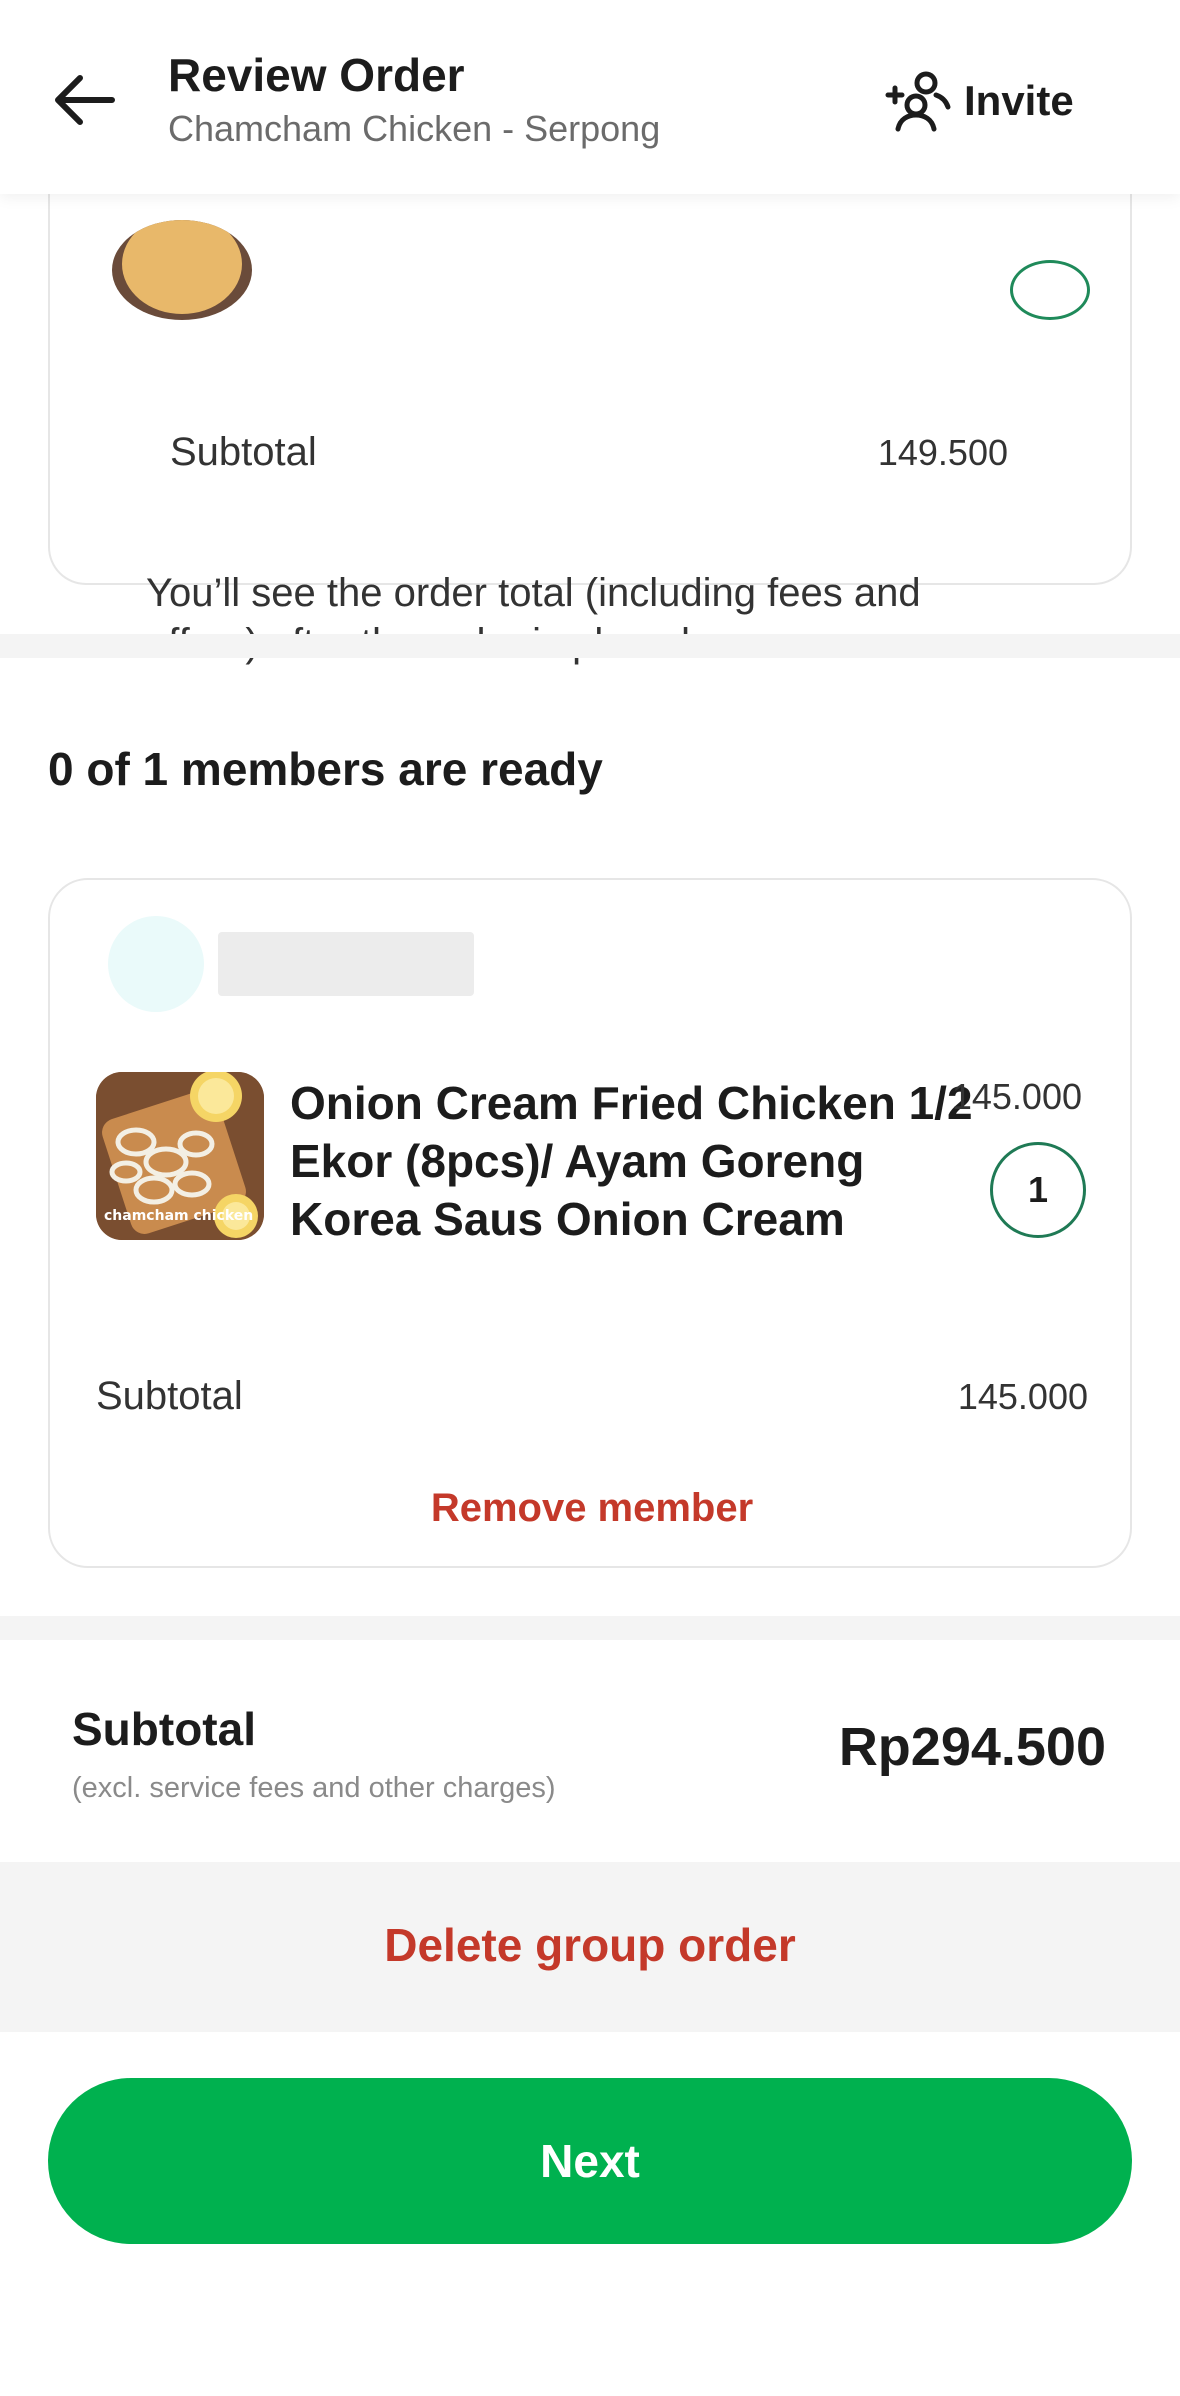  What do you see at coordinates (1038, 1190) in the screenshot?
I see `quantity-badge: 1` at bounding box center [1038, 1190].